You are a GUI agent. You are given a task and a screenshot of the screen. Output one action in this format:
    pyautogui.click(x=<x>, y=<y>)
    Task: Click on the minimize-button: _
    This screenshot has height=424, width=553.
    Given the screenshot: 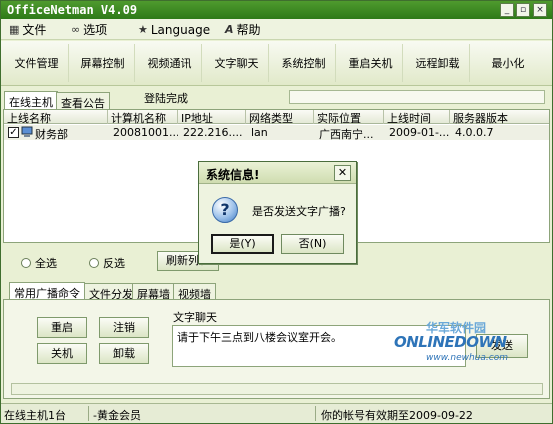 What is the action you would take?
    pyautogui.click(x=507, y=10)
    